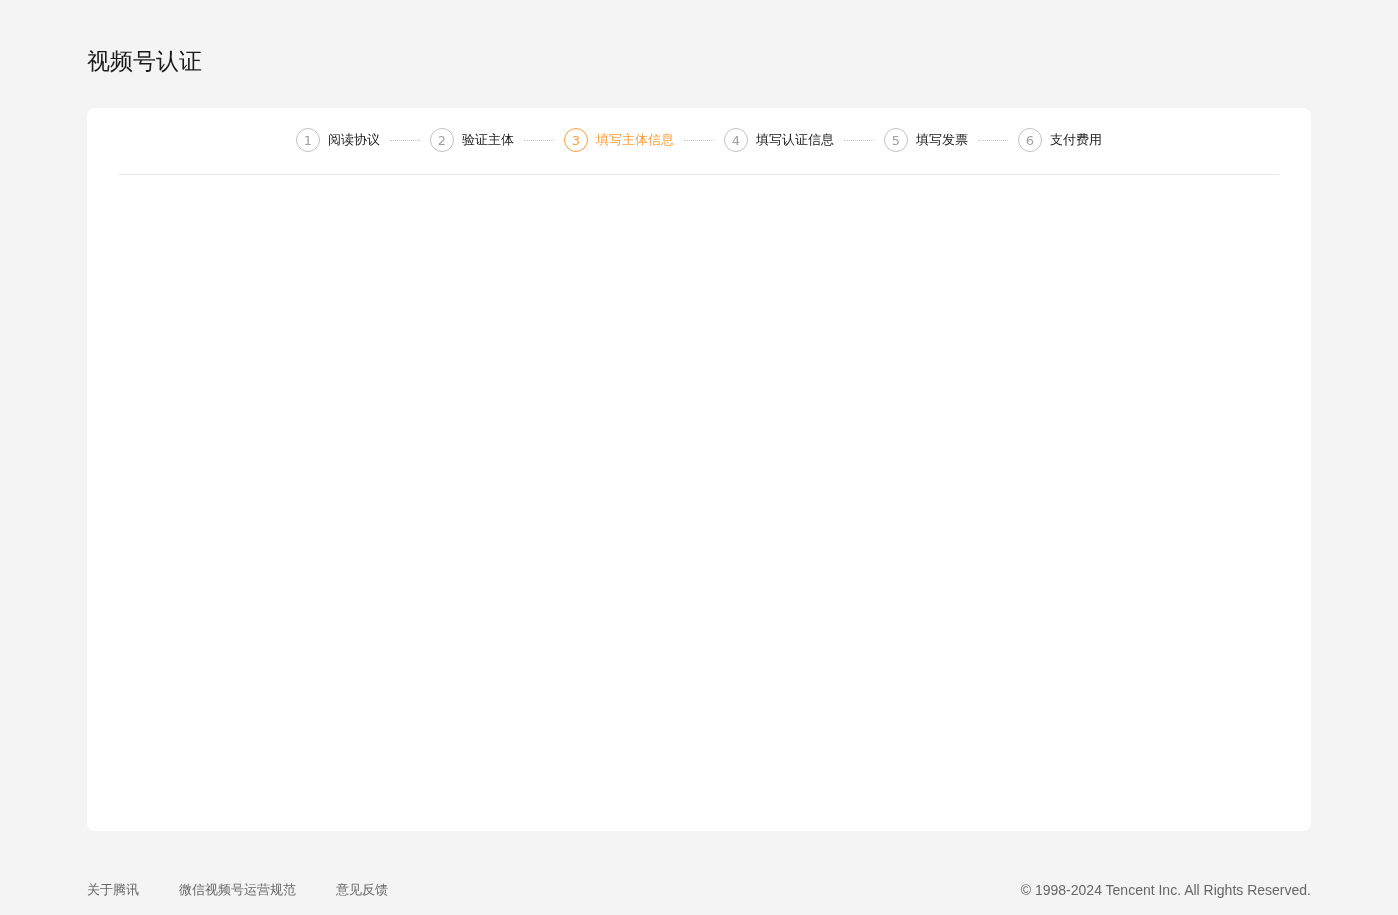 The width and height of the screenshot is (1398, 915). I want to click on copyright-text: © 1998-2024 Tencent Inc. All Rights Reserved., so click(1165, 890).